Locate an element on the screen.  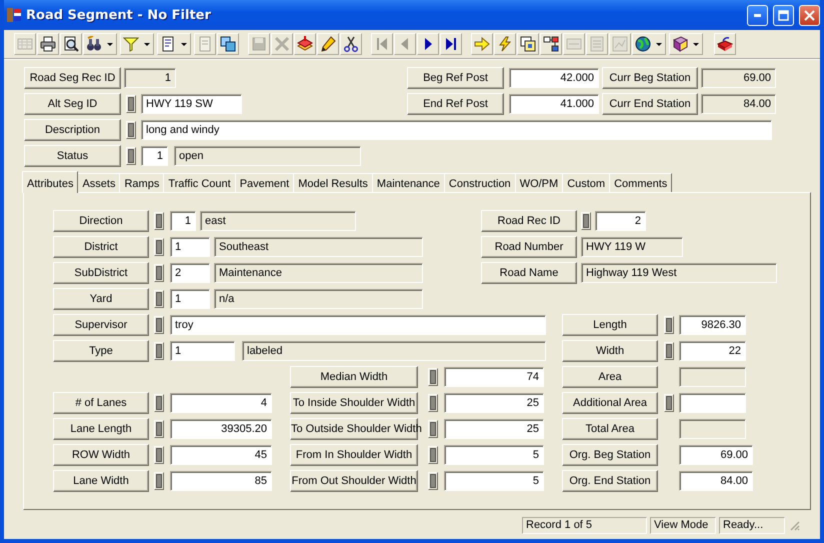
field-label-button: Total Area is located at coordinates (610, 429).